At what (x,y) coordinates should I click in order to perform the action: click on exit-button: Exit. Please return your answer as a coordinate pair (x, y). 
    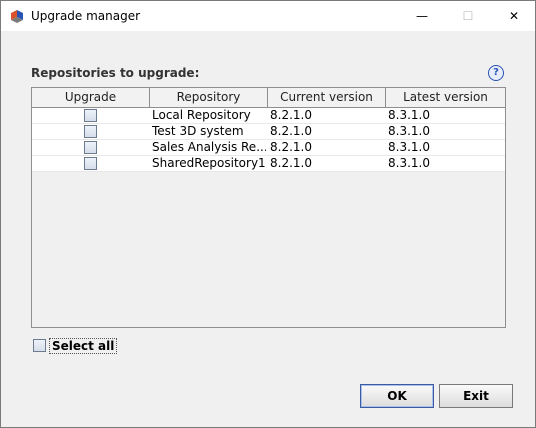
    Looking at the image, I should click on (476, 396).